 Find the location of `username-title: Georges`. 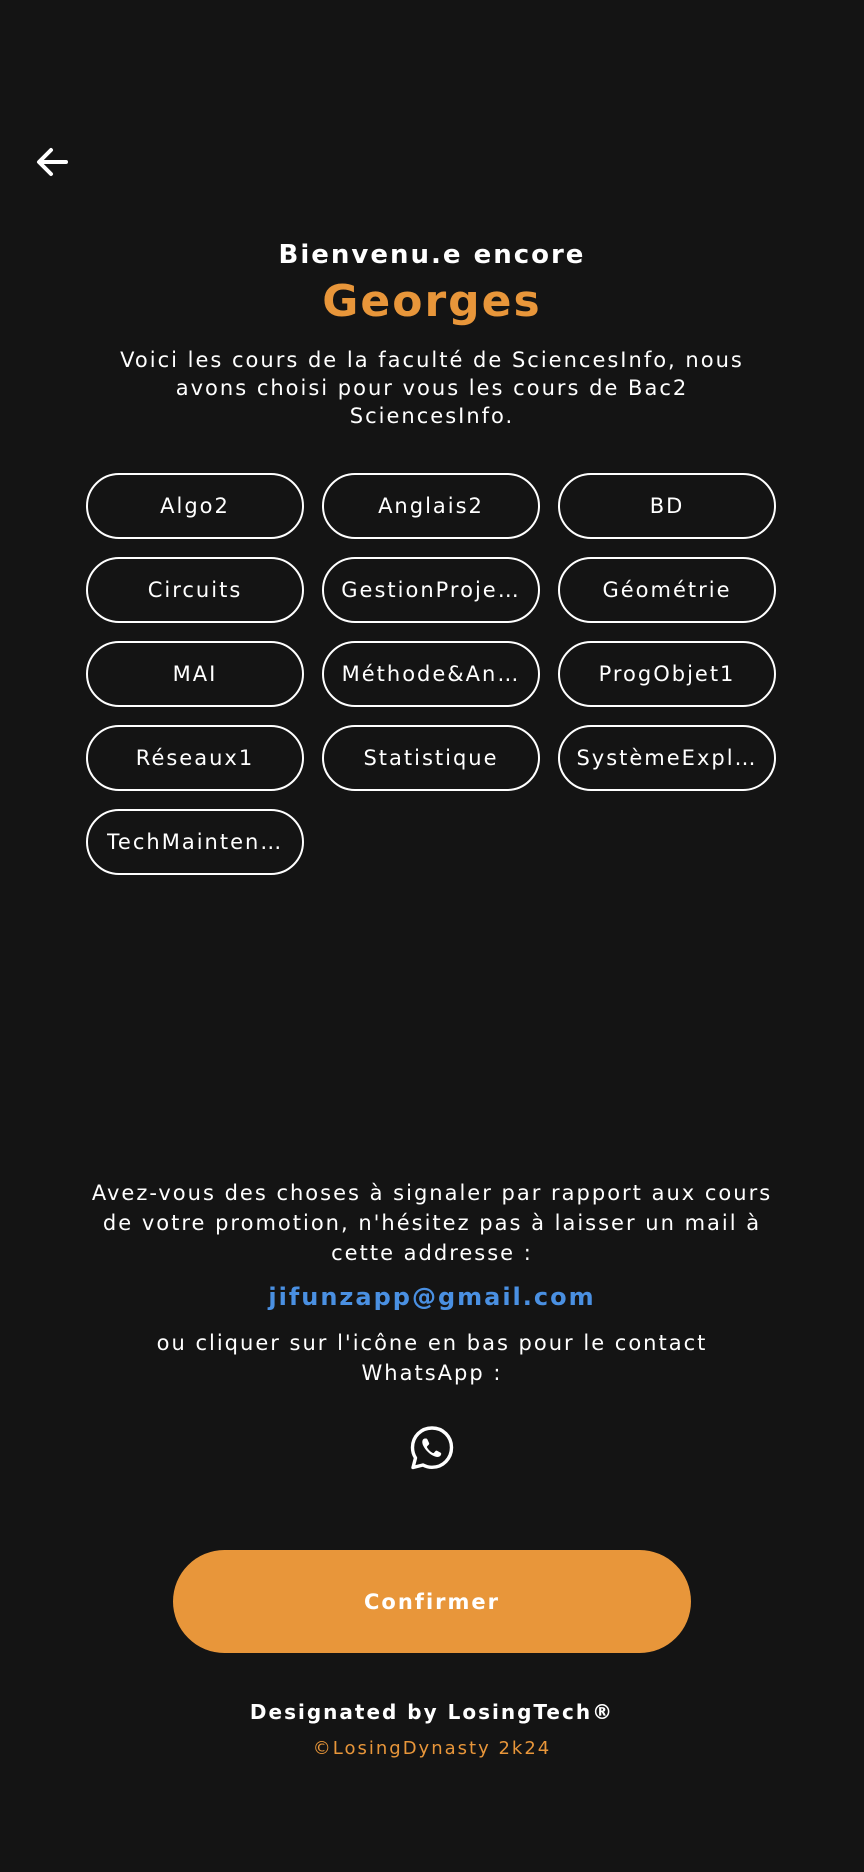

username-title: Georges is located at coordinates (432, 301).